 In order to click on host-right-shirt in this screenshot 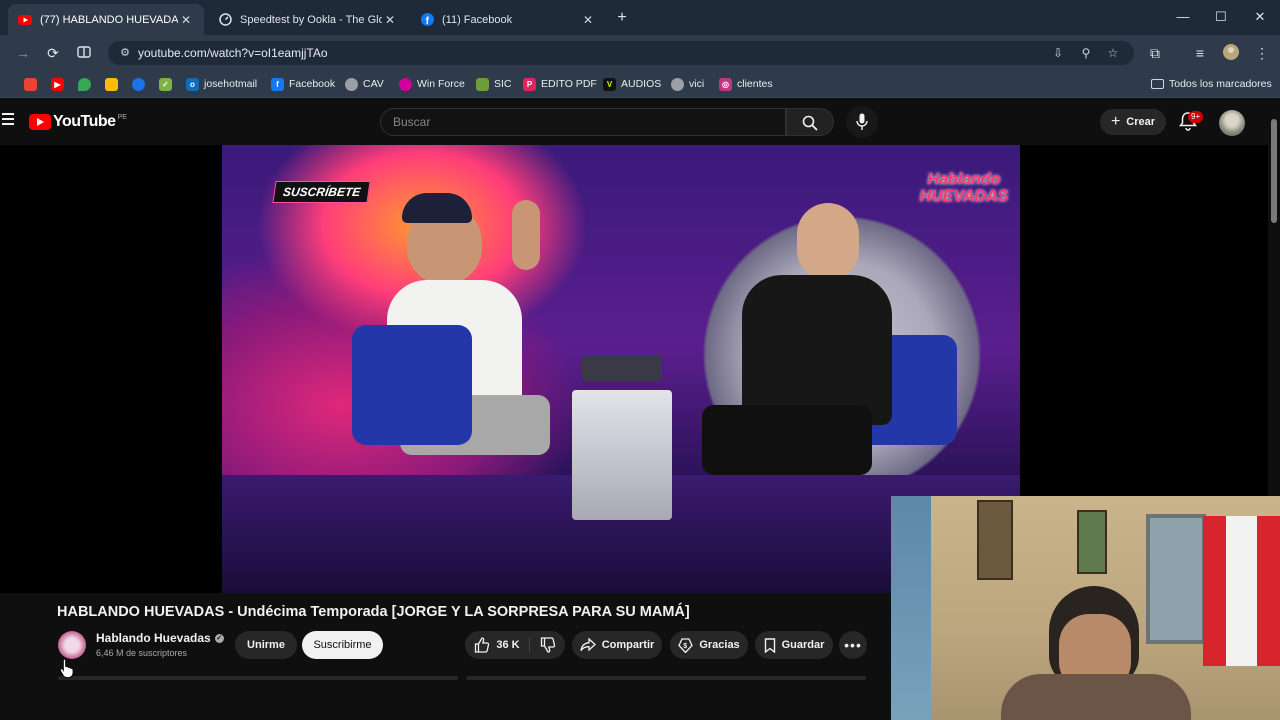, I will do `click(817, 350)`.